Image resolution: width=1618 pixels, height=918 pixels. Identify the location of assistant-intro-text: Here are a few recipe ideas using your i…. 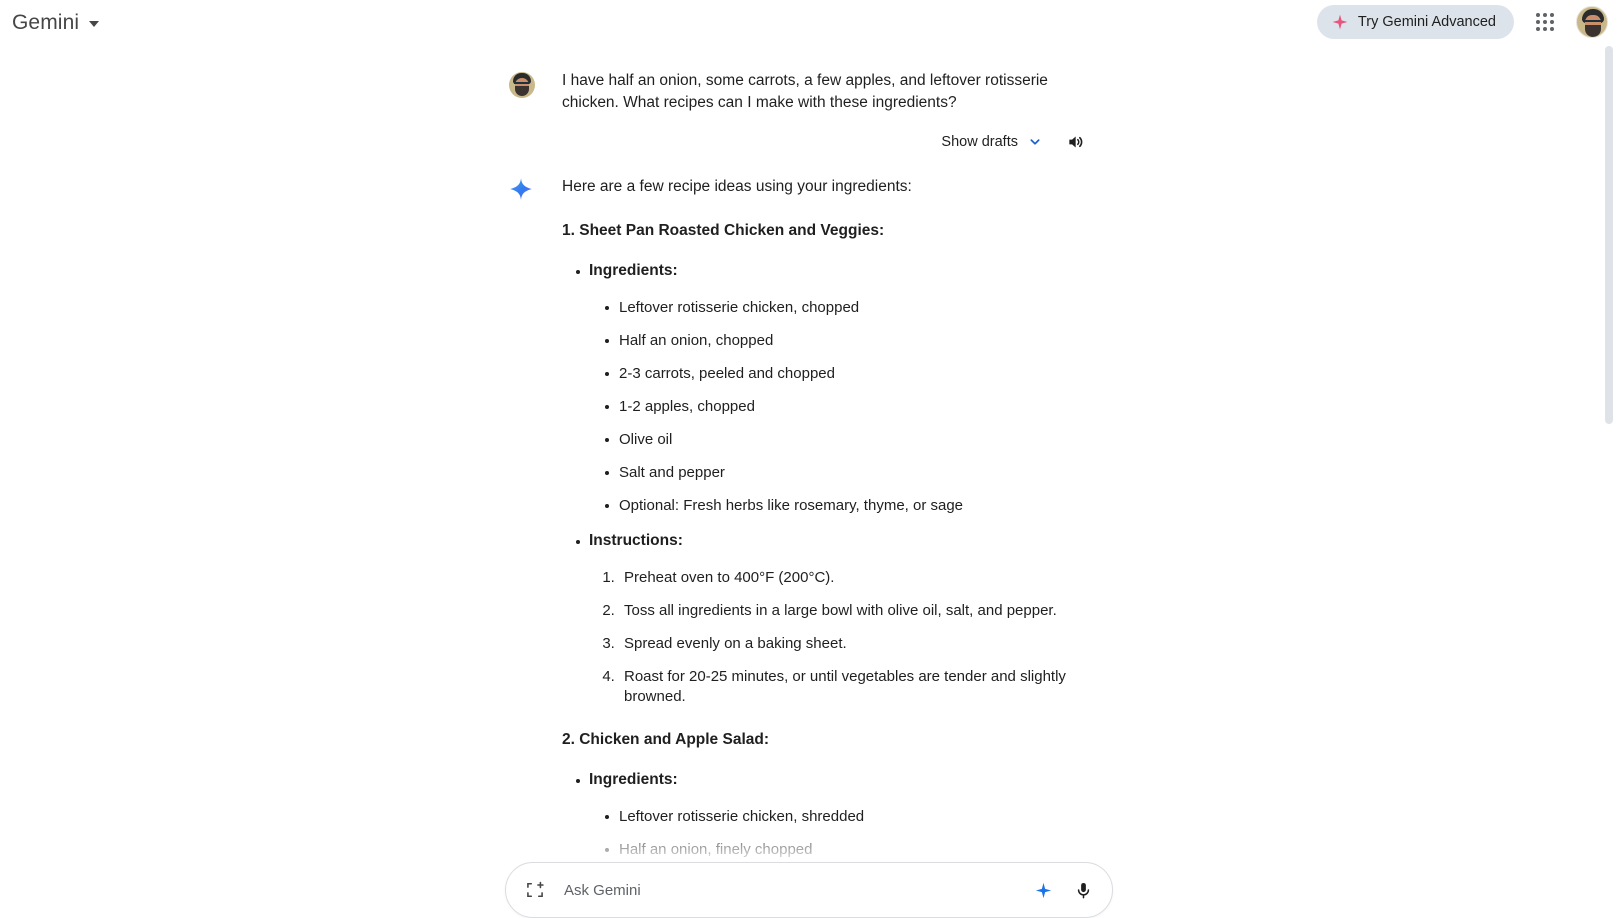
(835, 187).